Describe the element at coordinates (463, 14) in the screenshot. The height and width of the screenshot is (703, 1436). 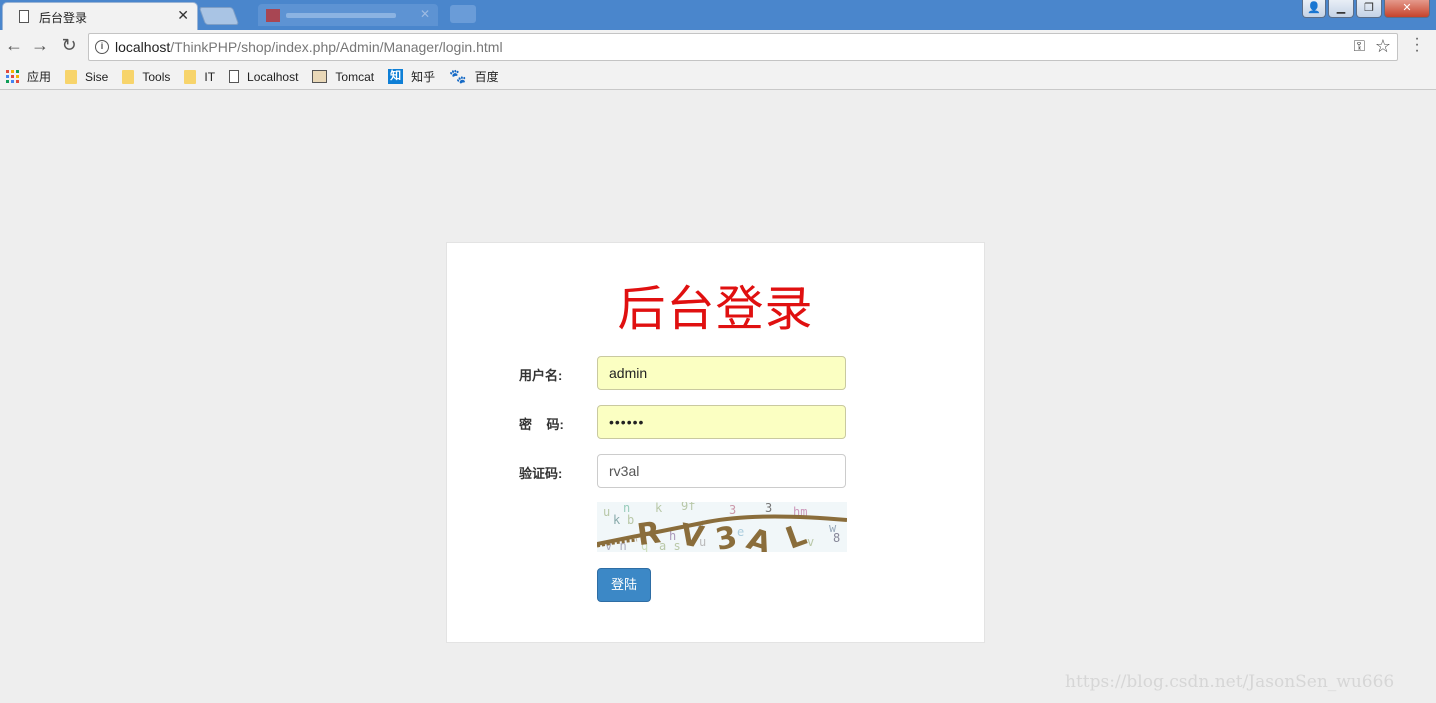
I see `background-tab-ghost` at that location.